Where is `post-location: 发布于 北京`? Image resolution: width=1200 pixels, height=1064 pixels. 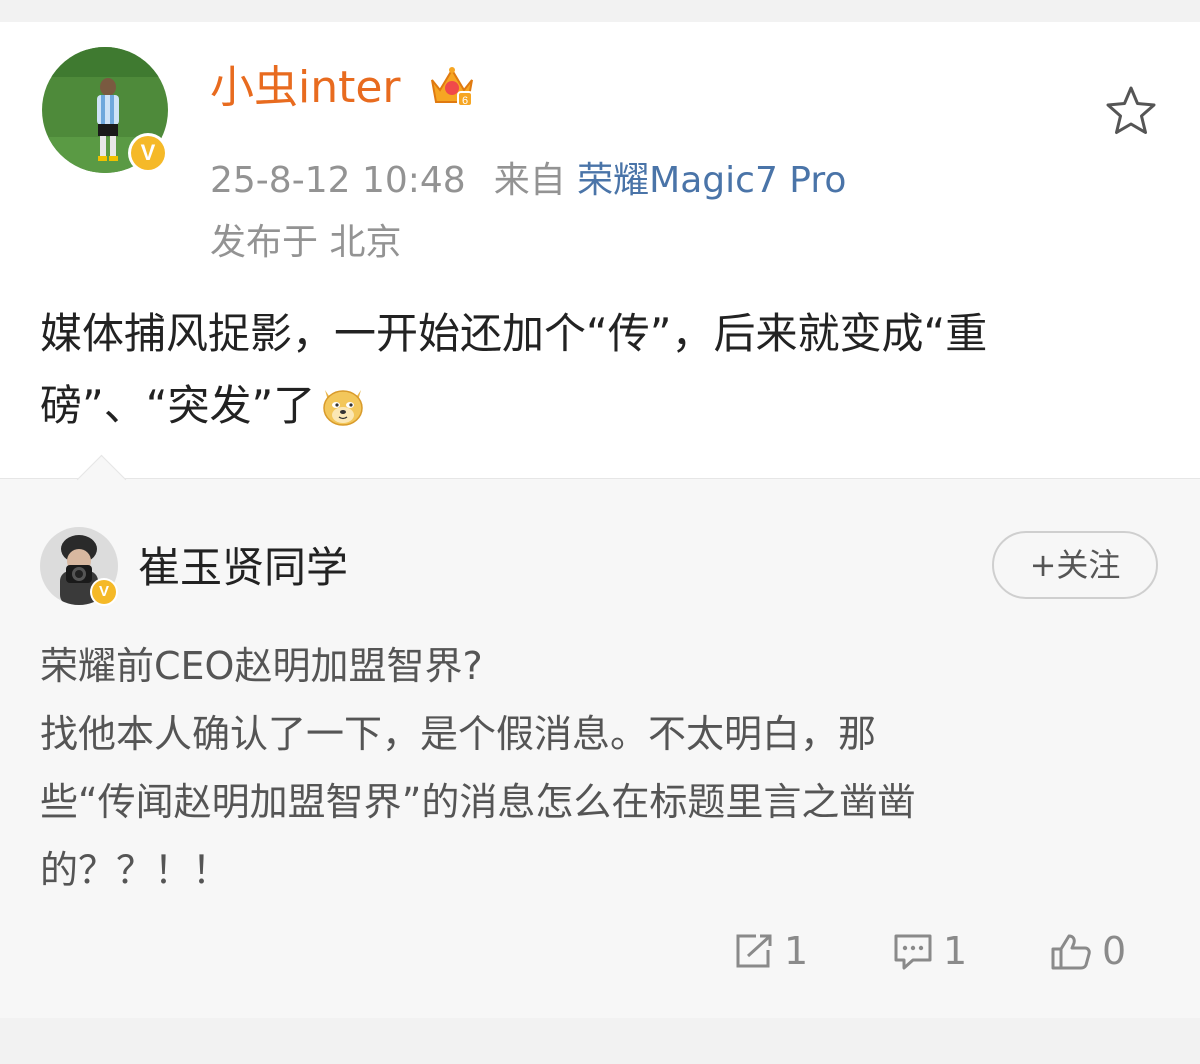
post-location: 发布于 北京 is located at coordinates (306, 242).